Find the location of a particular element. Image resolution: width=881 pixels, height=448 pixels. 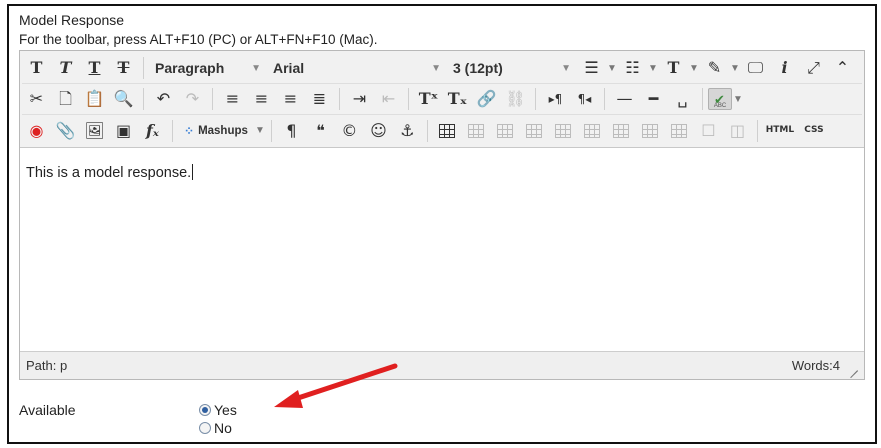

paragraph-mark-icon: ¶ is located at coordinates (291, 130).